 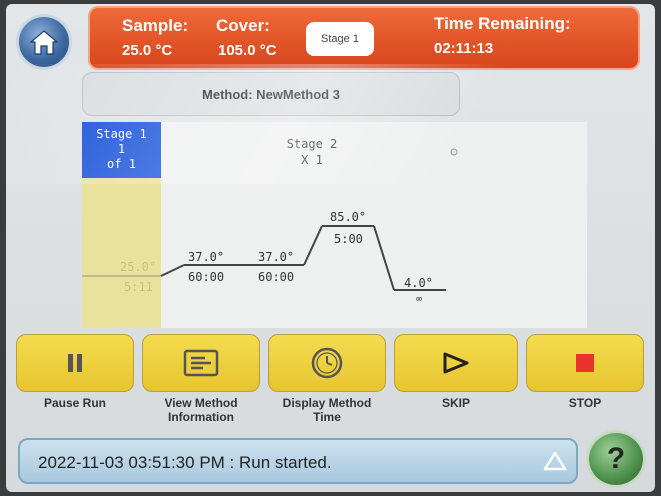 What do you see at coordinates (276, 277) in the screenshot?
I see `step3-time: 60:00` at bounding box center [276, 277].